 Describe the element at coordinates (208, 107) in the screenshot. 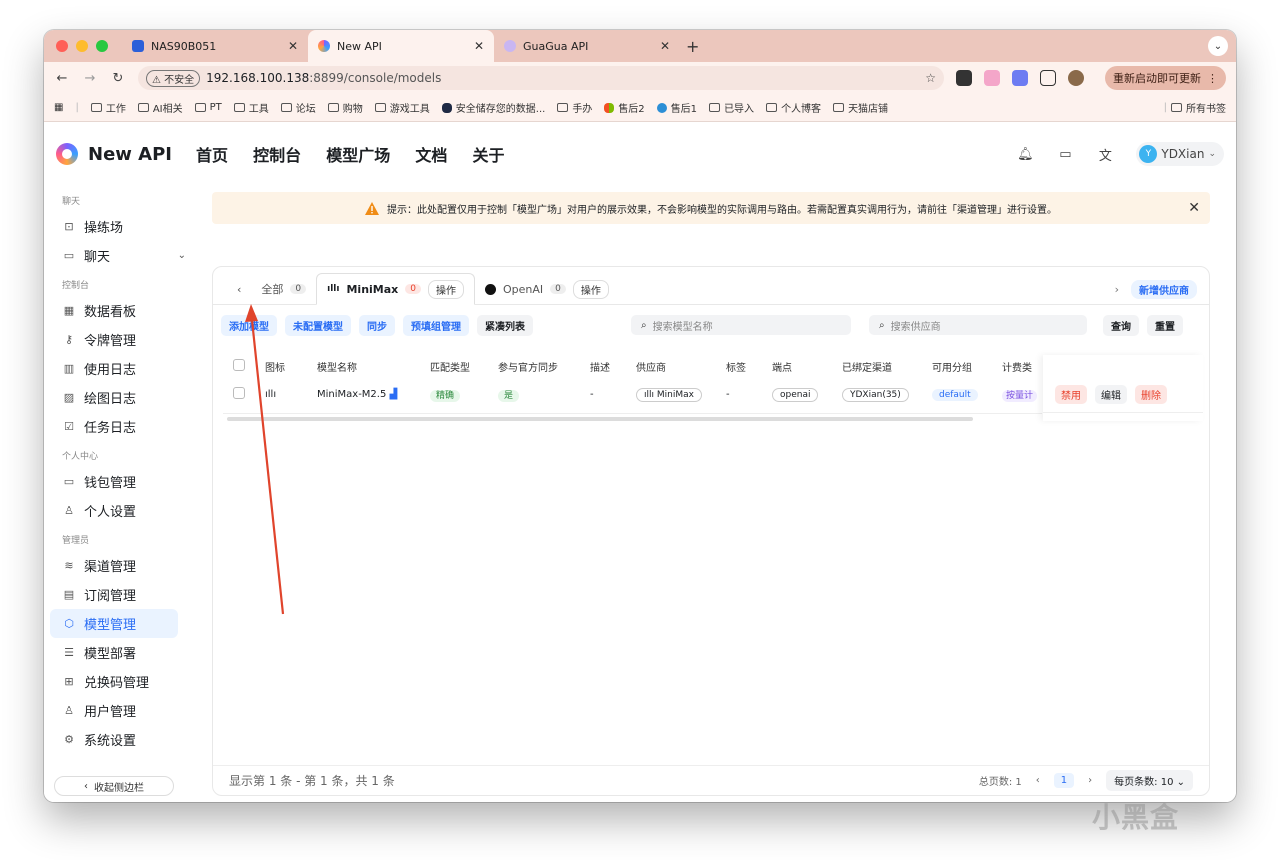

I see `bookmark-item: PT` at that location.